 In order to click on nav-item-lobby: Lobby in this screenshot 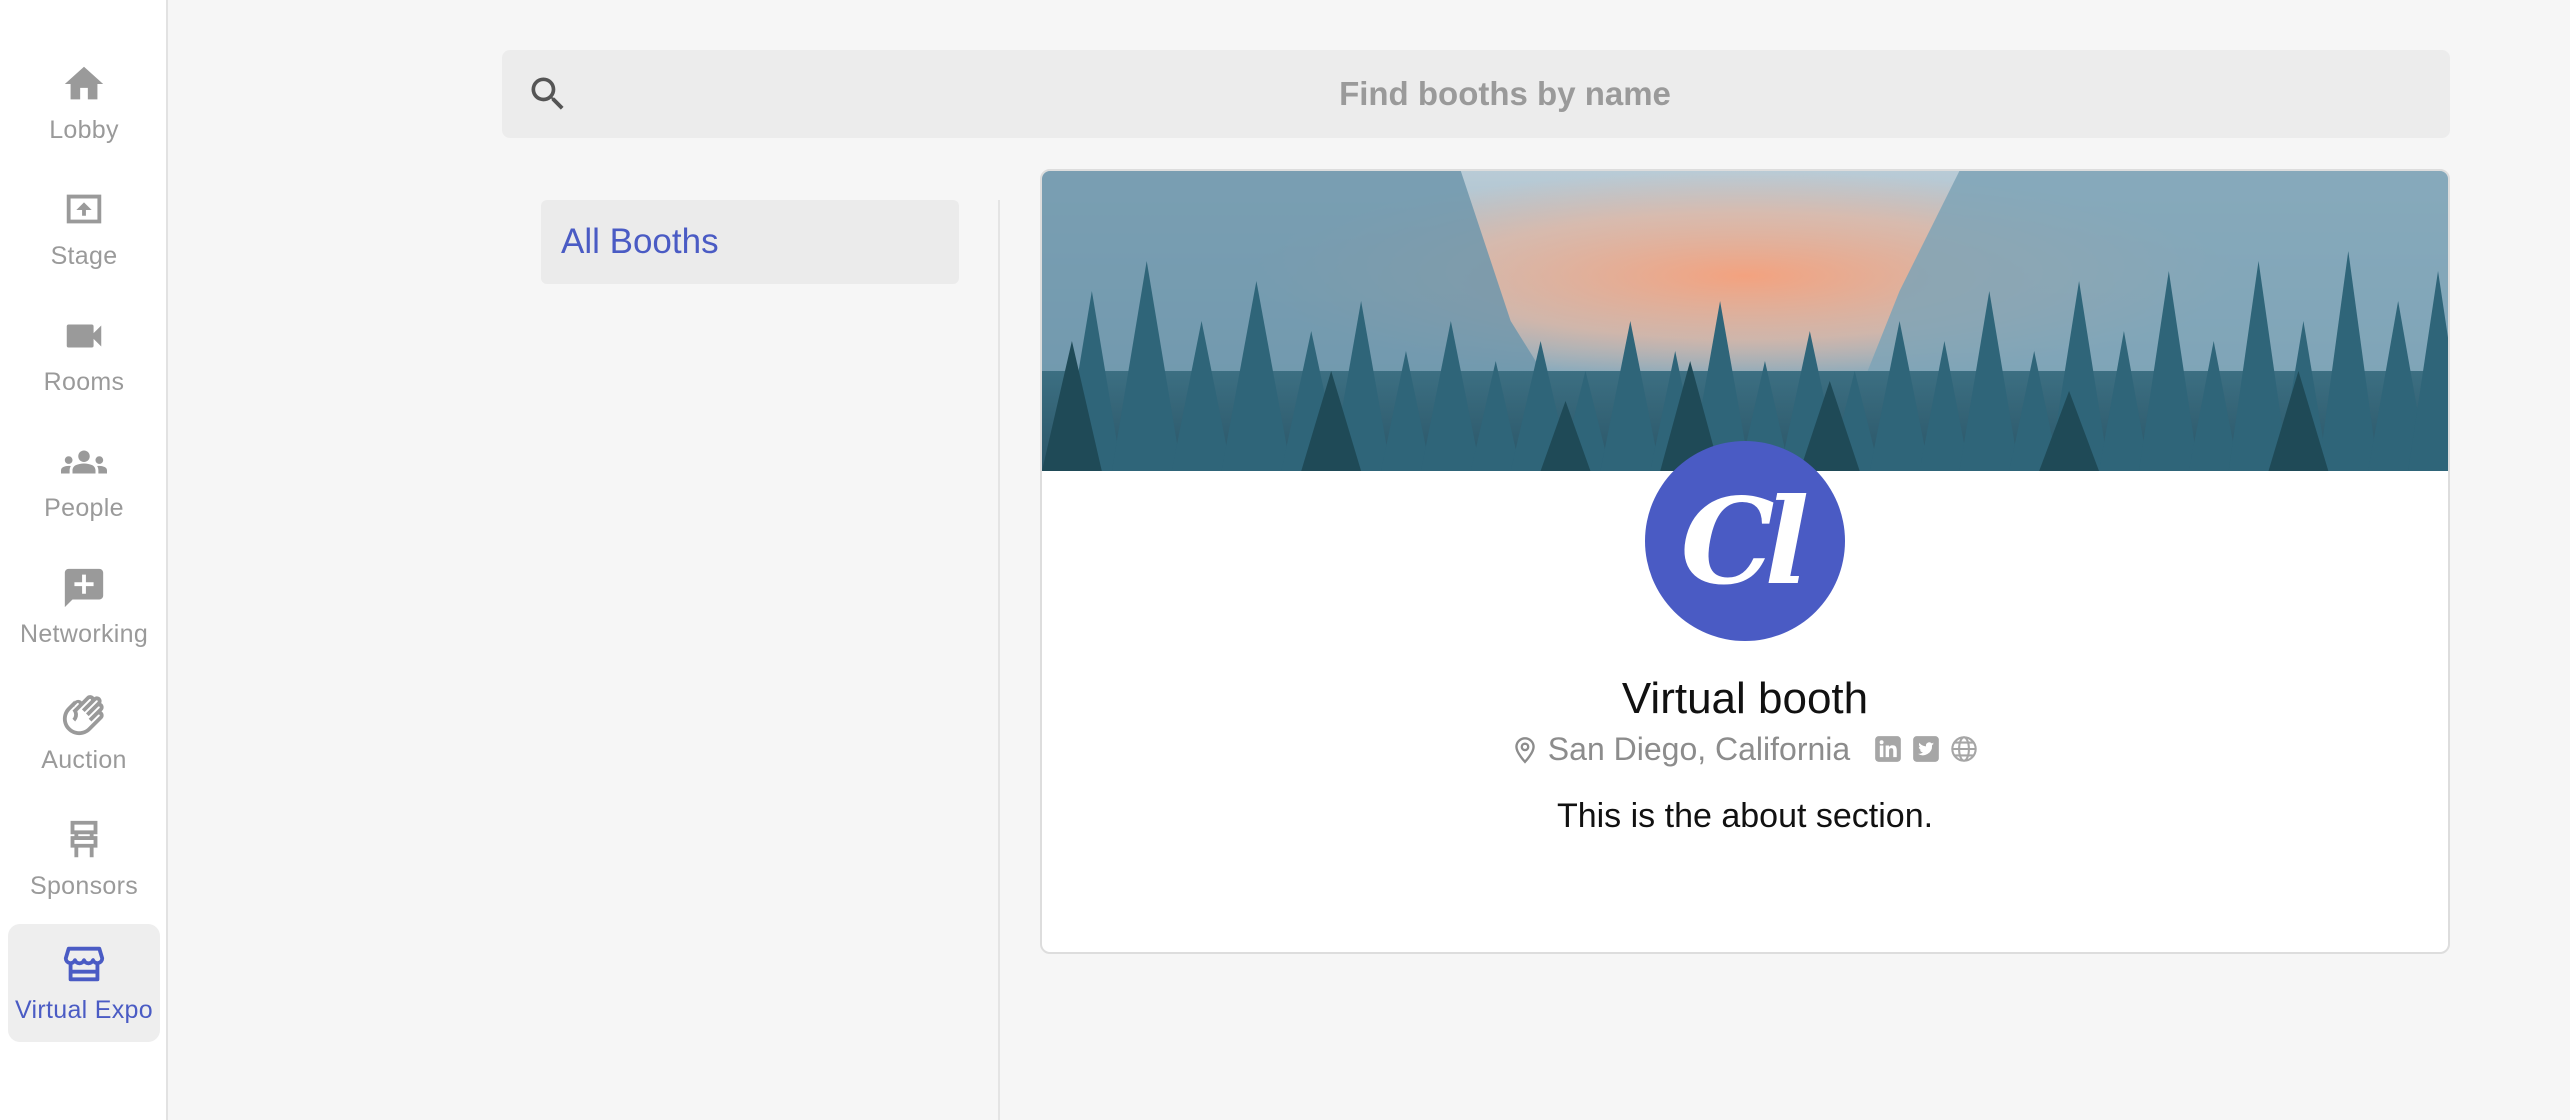, I will do `click(84, 103)`.